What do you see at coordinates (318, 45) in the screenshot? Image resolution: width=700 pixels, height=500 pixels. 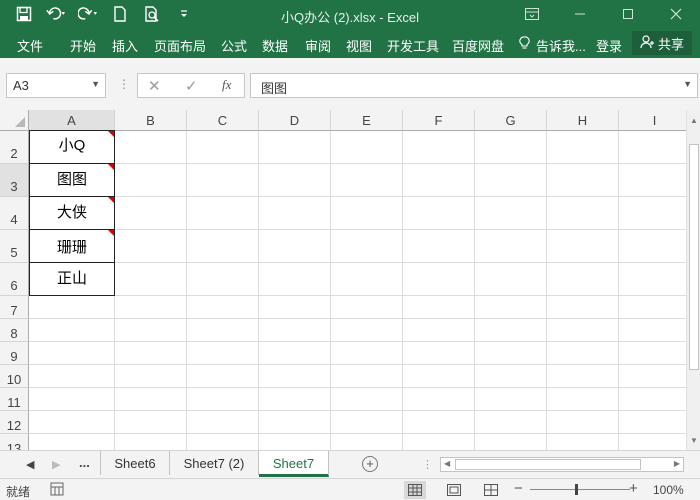 I see `tab-review: 审阅` at bounding box center [318, 45].